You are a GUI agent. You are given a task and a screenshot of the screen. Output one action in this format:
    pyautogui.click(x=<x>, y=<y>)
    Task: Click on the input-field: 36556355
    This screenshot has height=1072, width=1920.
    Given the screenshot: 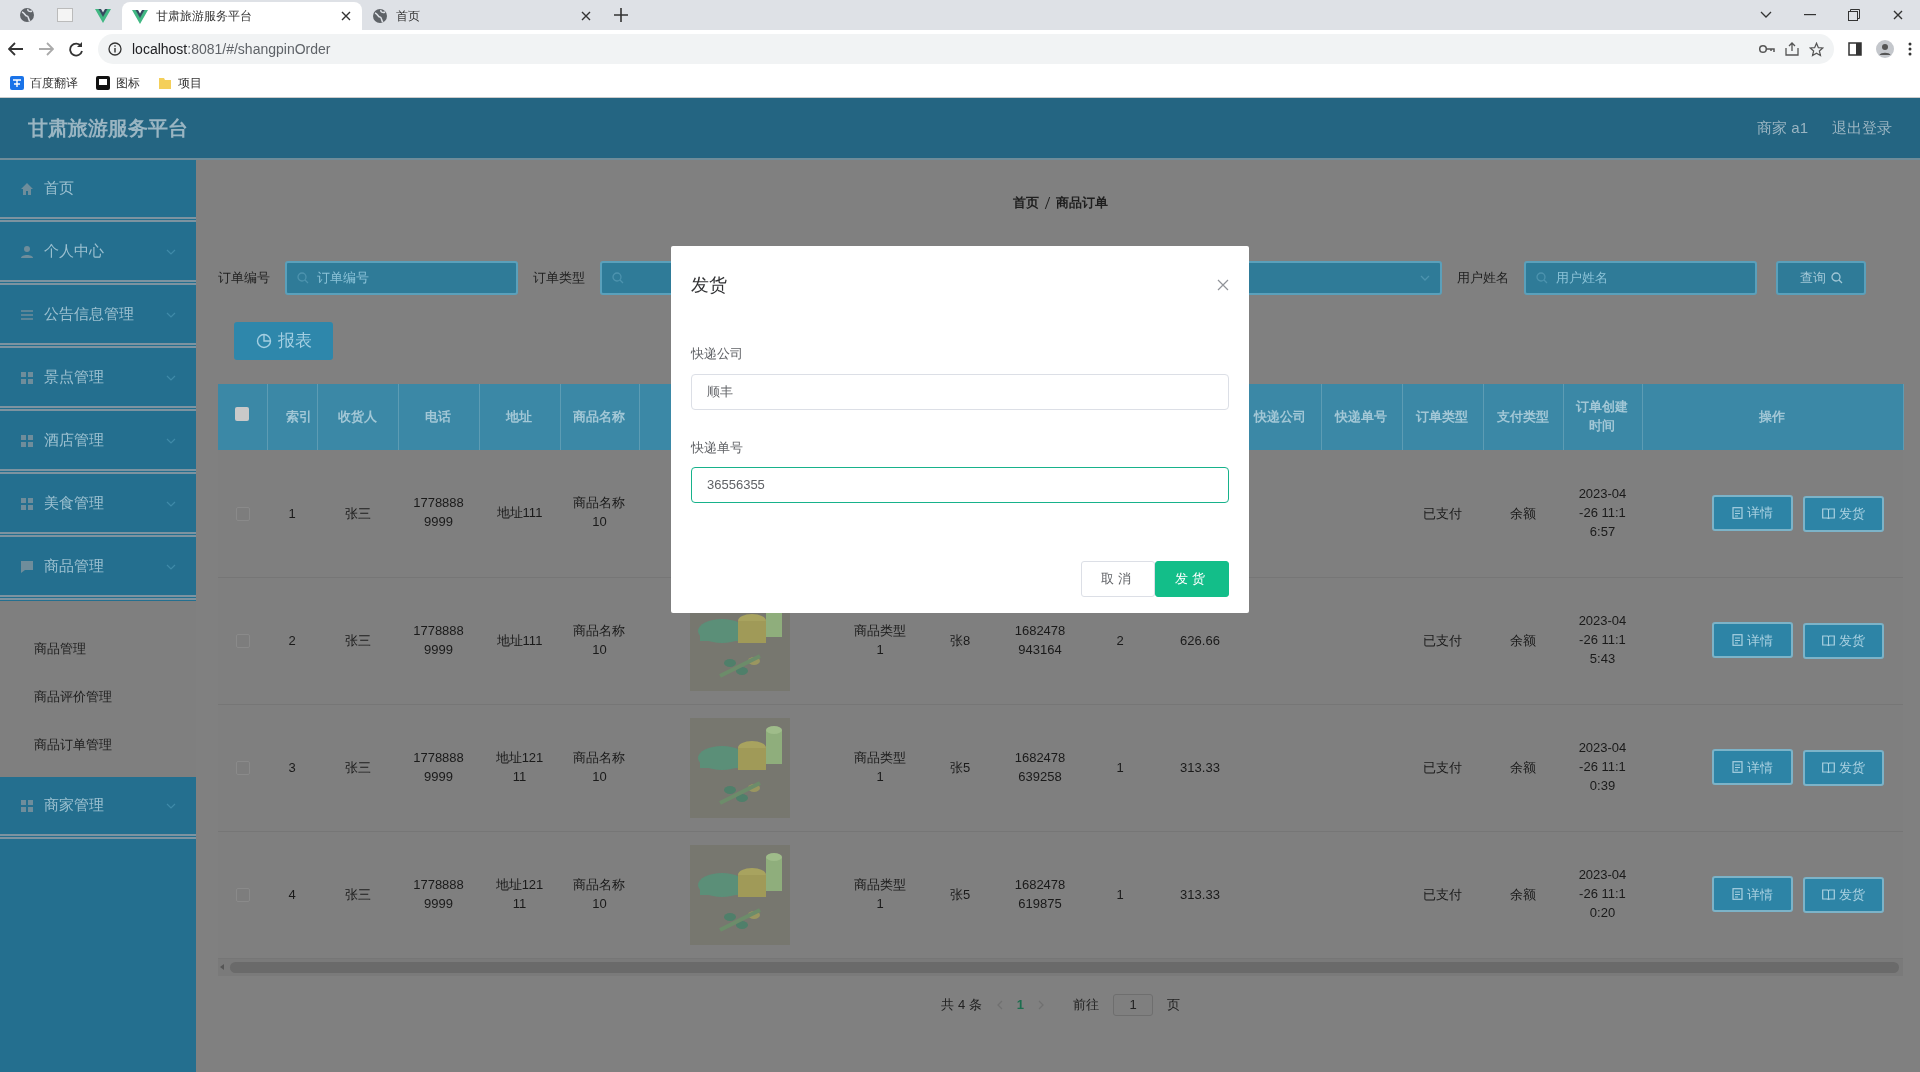 What is the action you would take?
    pyautogui.click(x=960, y=485)
    